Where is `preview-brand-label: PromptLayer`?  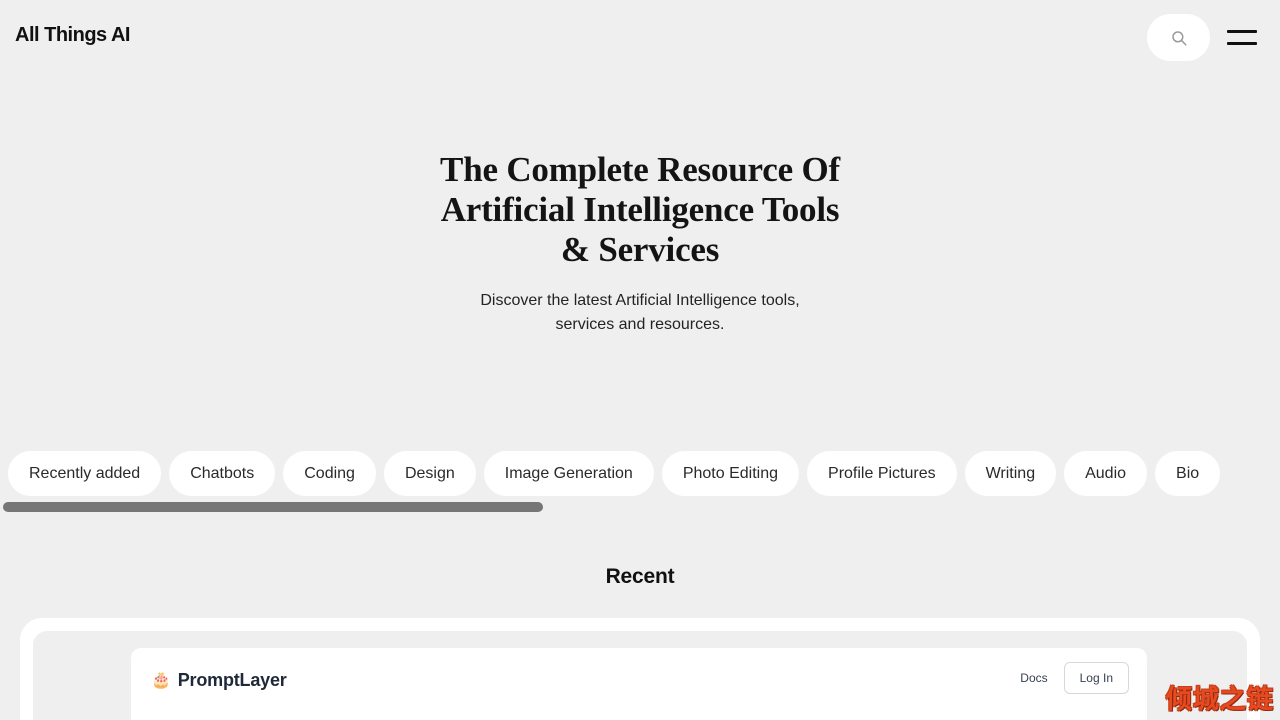
preview-brand-label: PromptLayer is located at coordinates (232, 680).